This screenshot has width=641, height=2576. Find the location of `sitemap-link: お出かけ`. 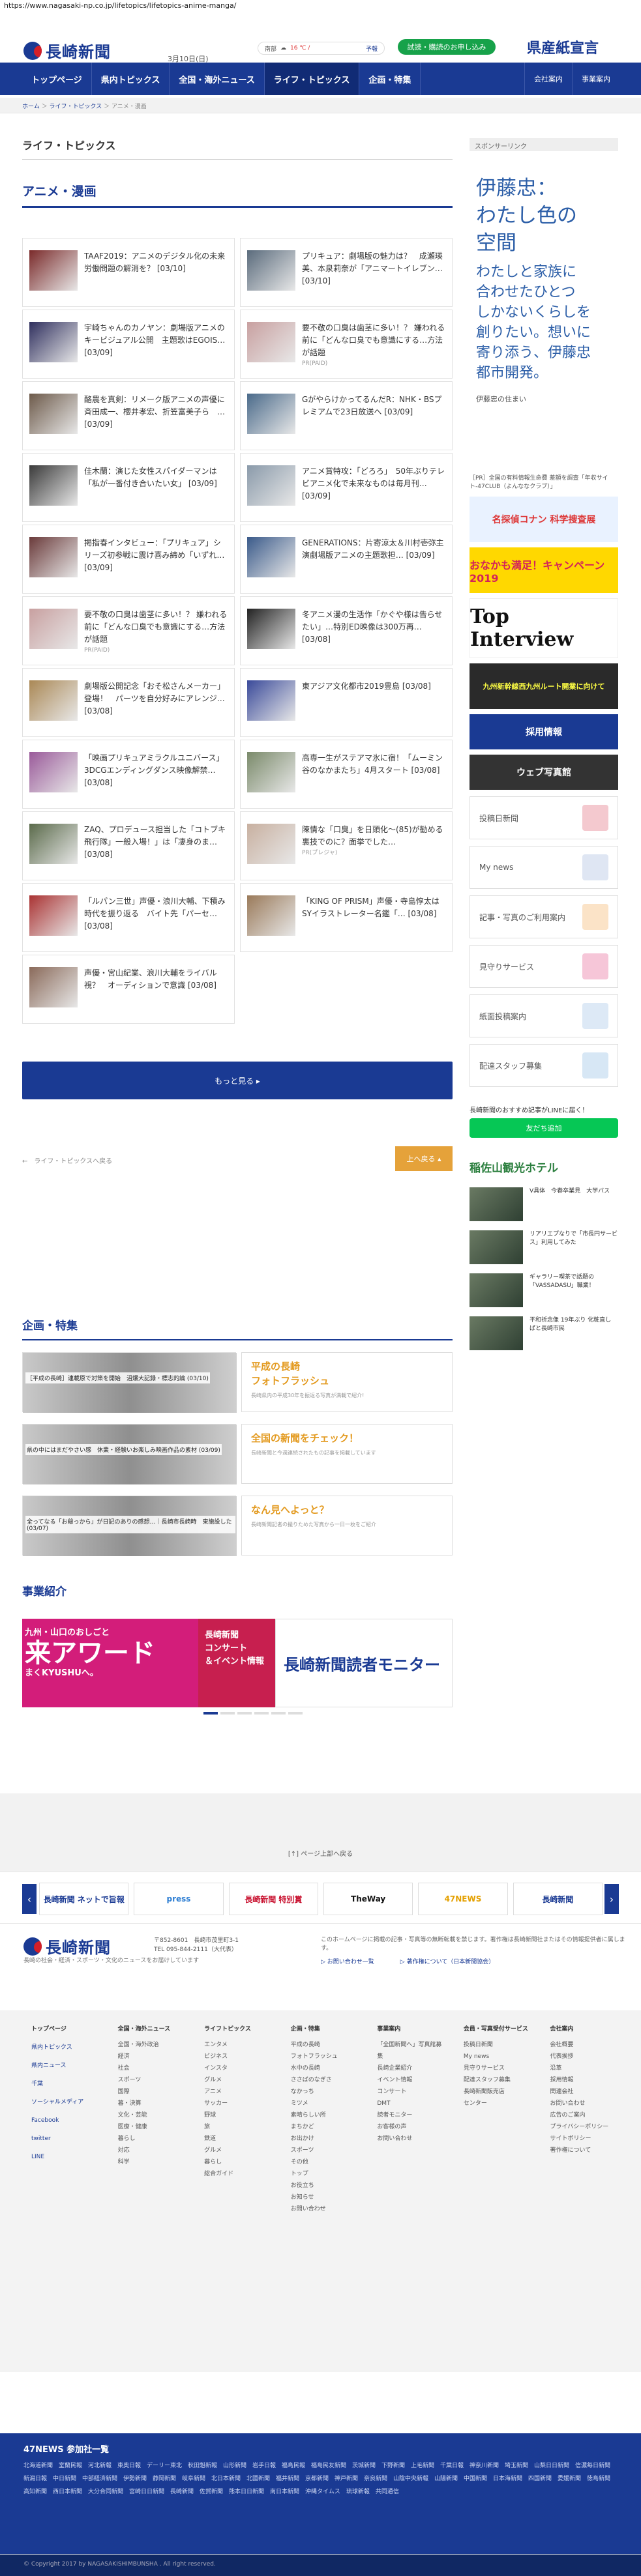

sitemap-link: お出かけ is located at coordinates (325, 2139).